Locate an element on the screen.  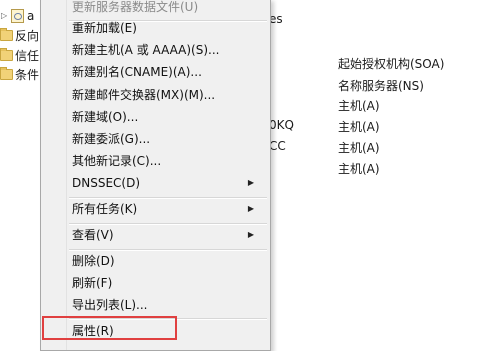
record-type: 名称服务器(NS) is located at coordinates (381, 86).